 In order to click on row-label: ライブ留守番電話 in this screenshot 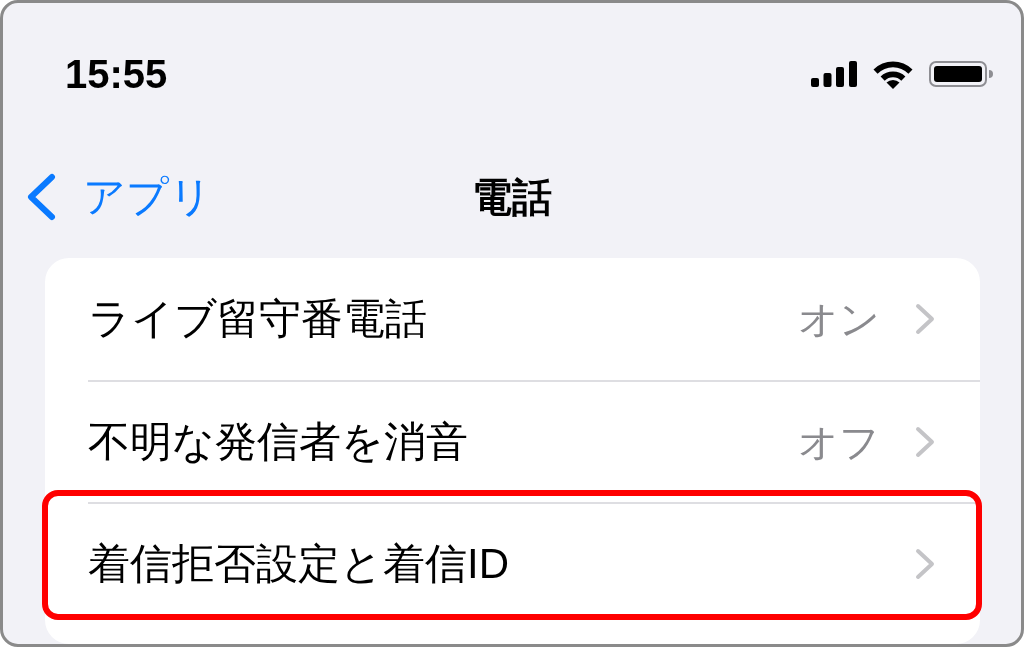, I will do `click(257, 319)`.